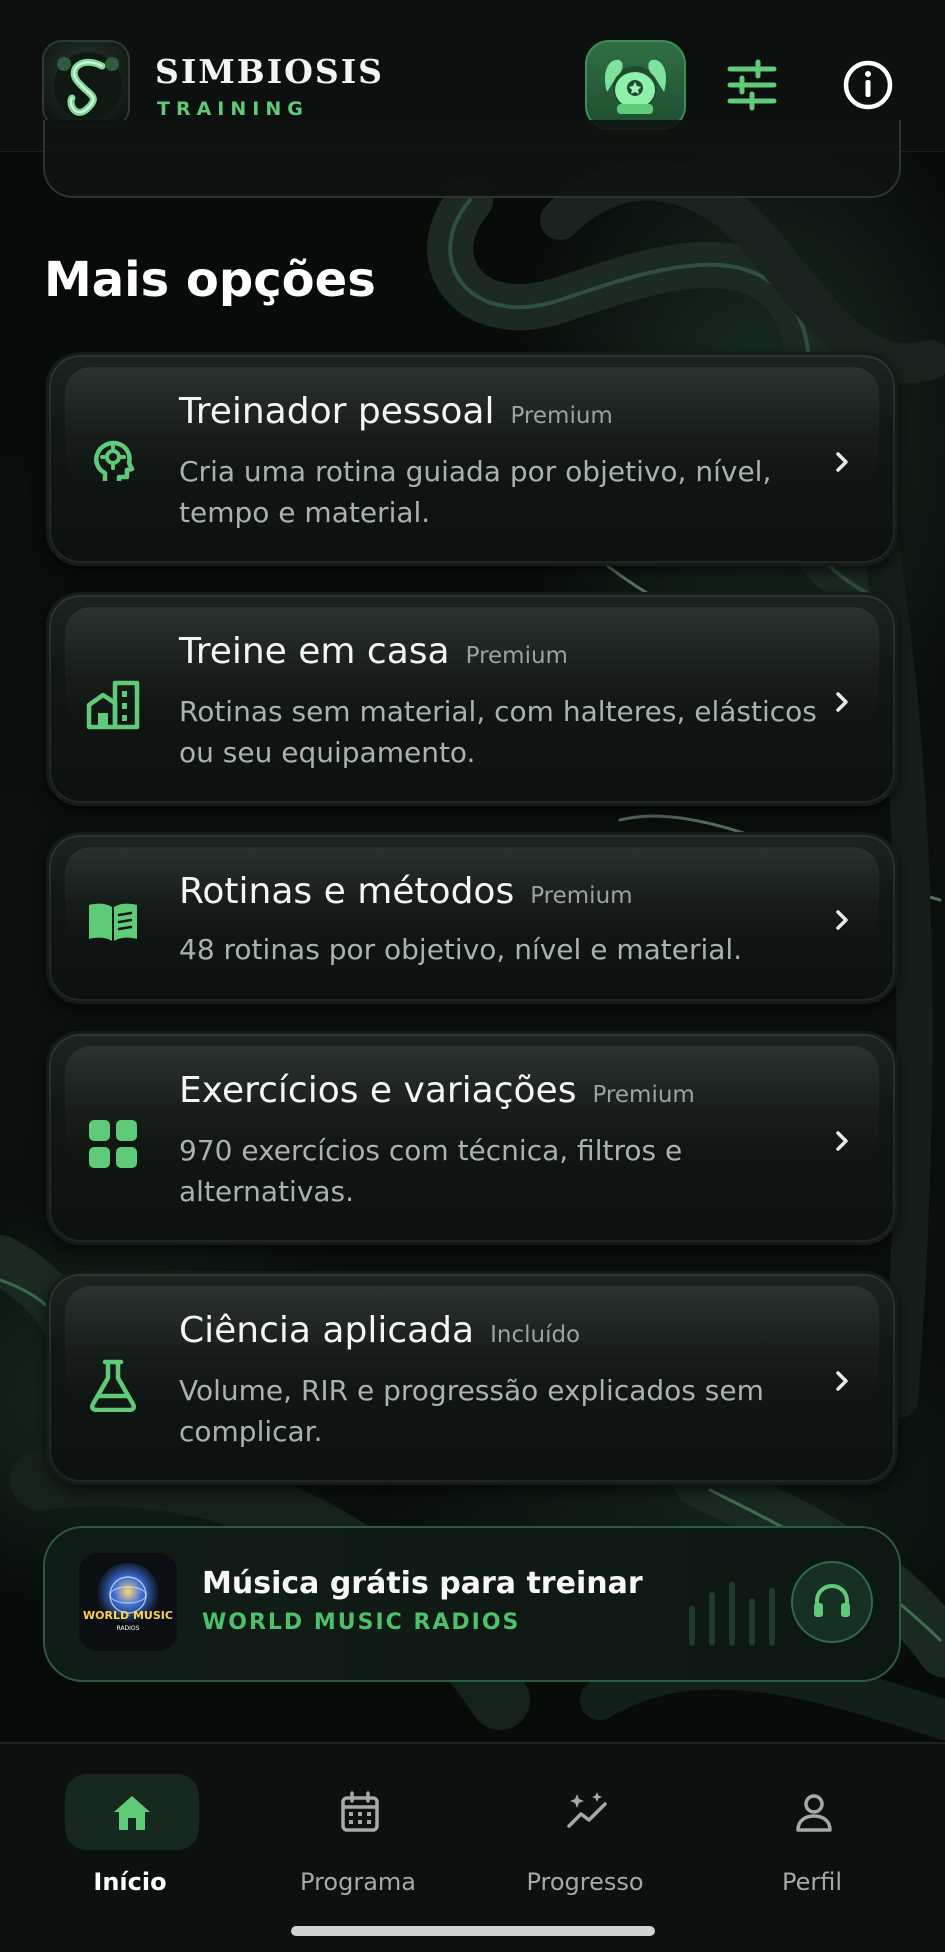  What do you see at coordinates (814, 1812) in the screenshot?
I see `person-icon` at bounding box center [814, 1812].